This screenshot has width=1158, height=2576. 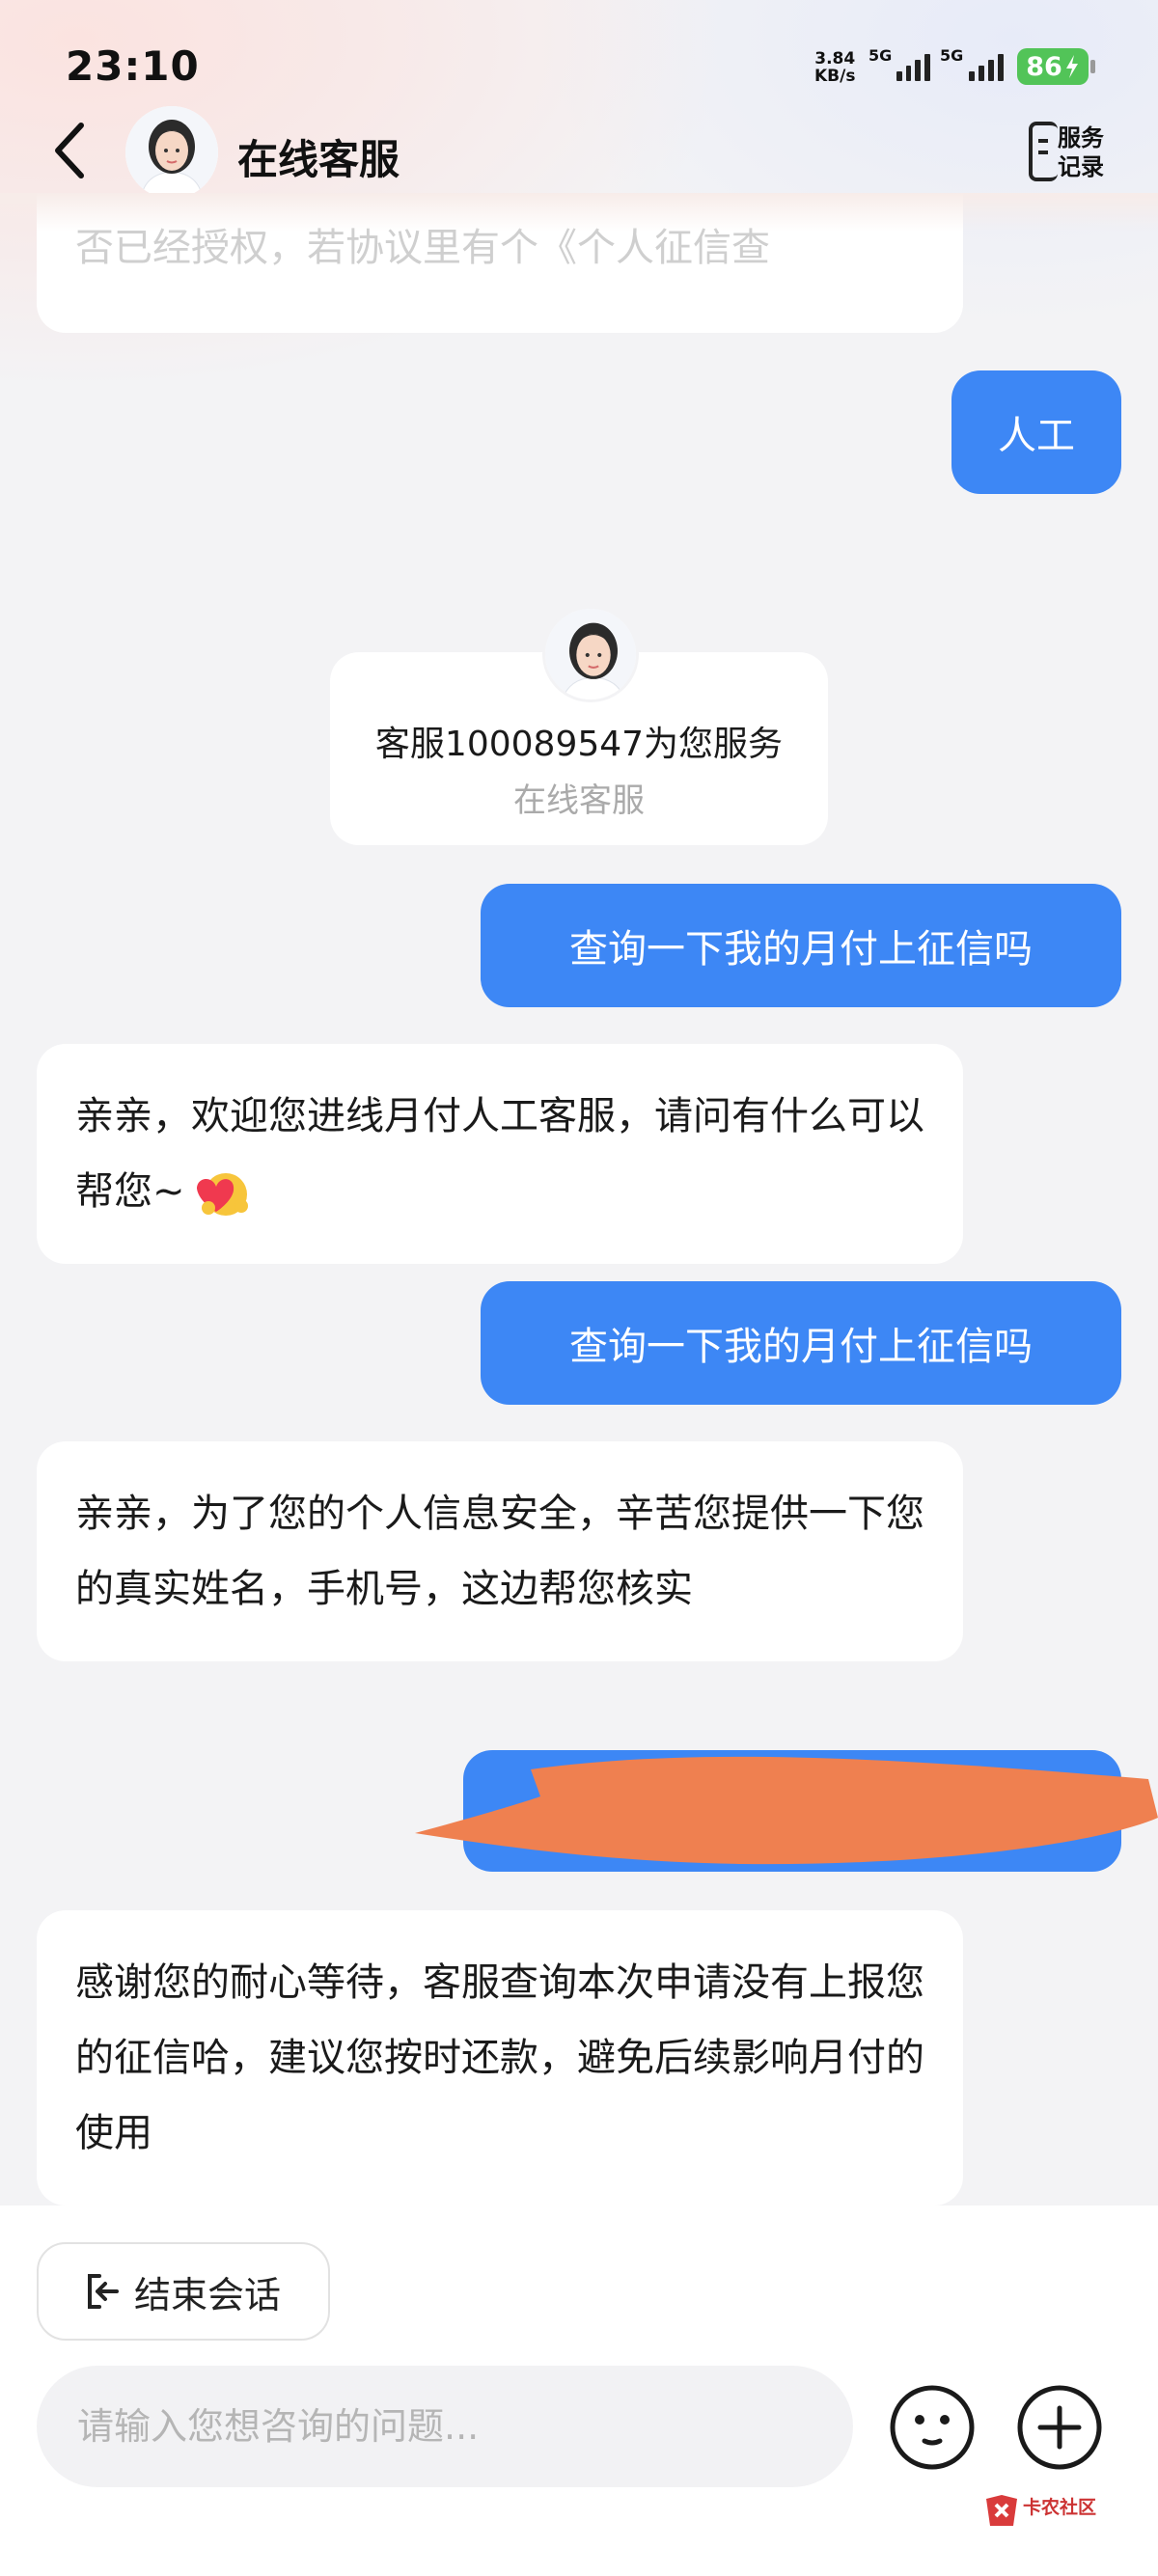 I want to click on user-message: 人工, so click(x=1036, y=432).